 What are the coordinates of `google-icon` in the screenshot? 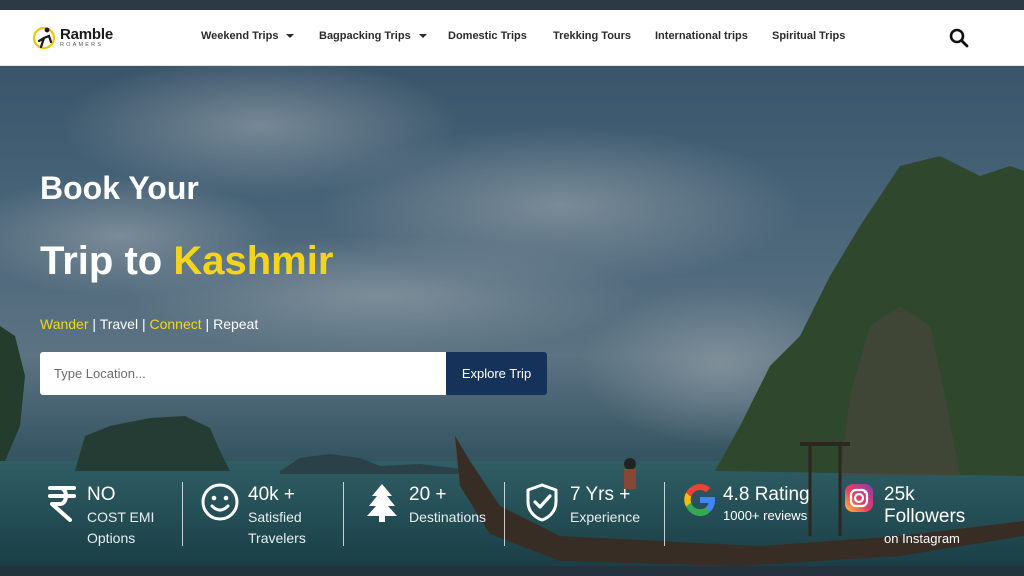 It's located at (699, 500).